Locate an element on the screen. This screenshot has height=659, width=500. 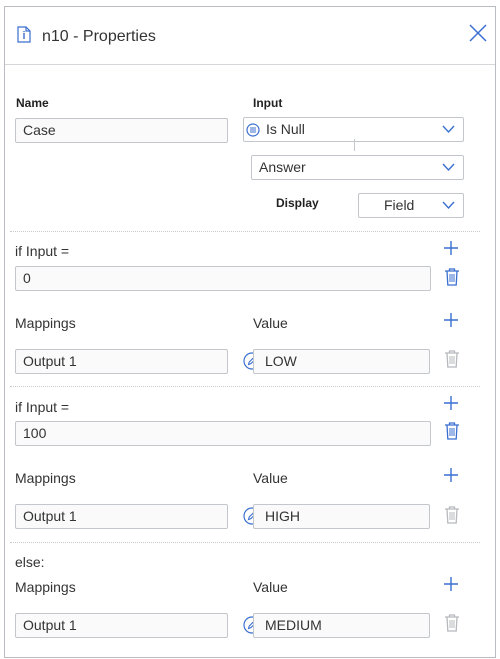
name-label: Name is located at coordinates (32, 103).